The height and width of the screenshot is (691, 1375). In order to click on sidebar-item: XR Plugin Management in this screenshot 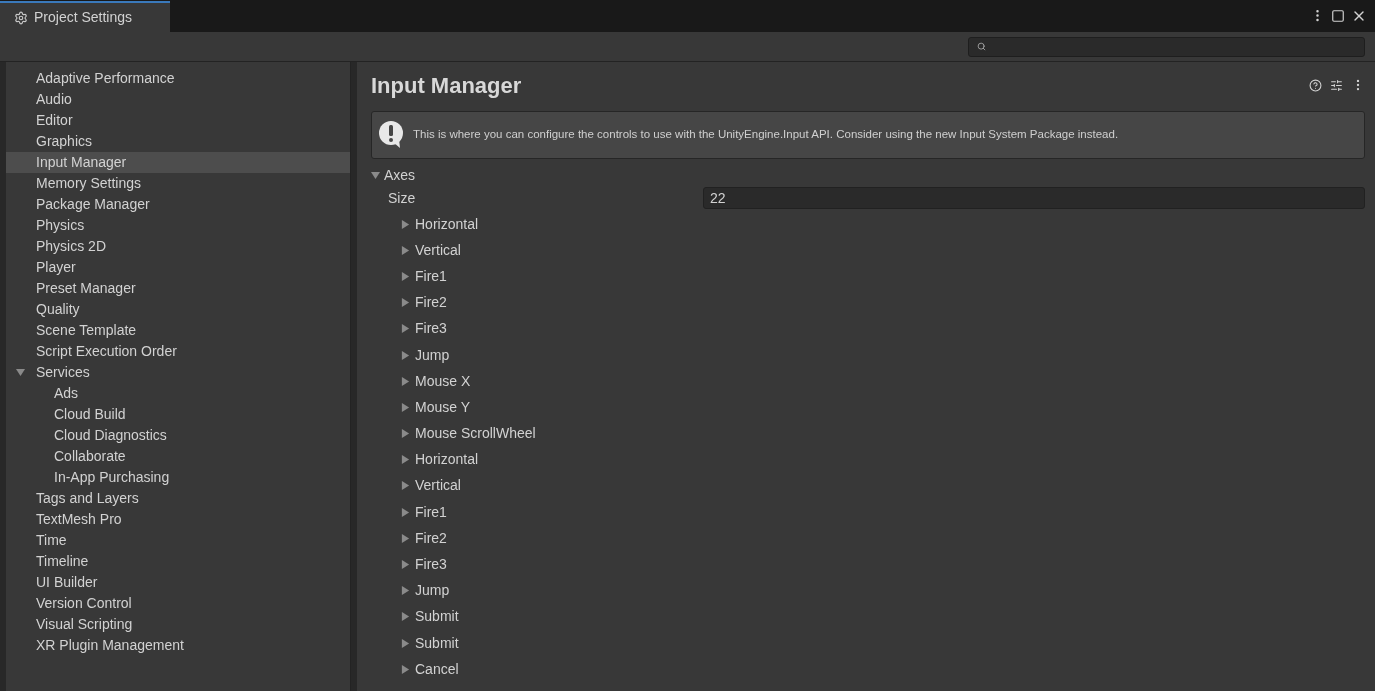, I will do `click(178, 645)`.